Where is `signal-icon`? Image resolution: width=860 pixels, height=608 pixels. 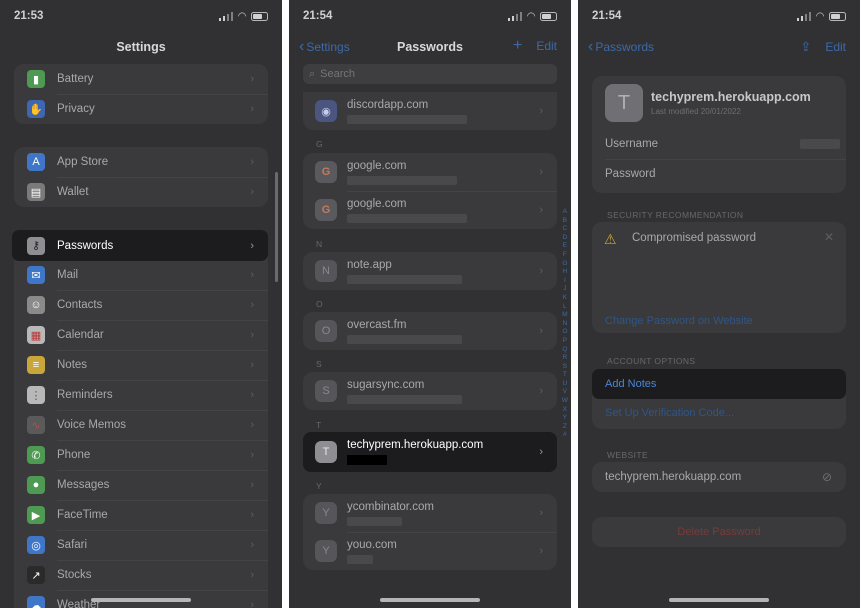 signal-icon is located at coordinates (515, 16).